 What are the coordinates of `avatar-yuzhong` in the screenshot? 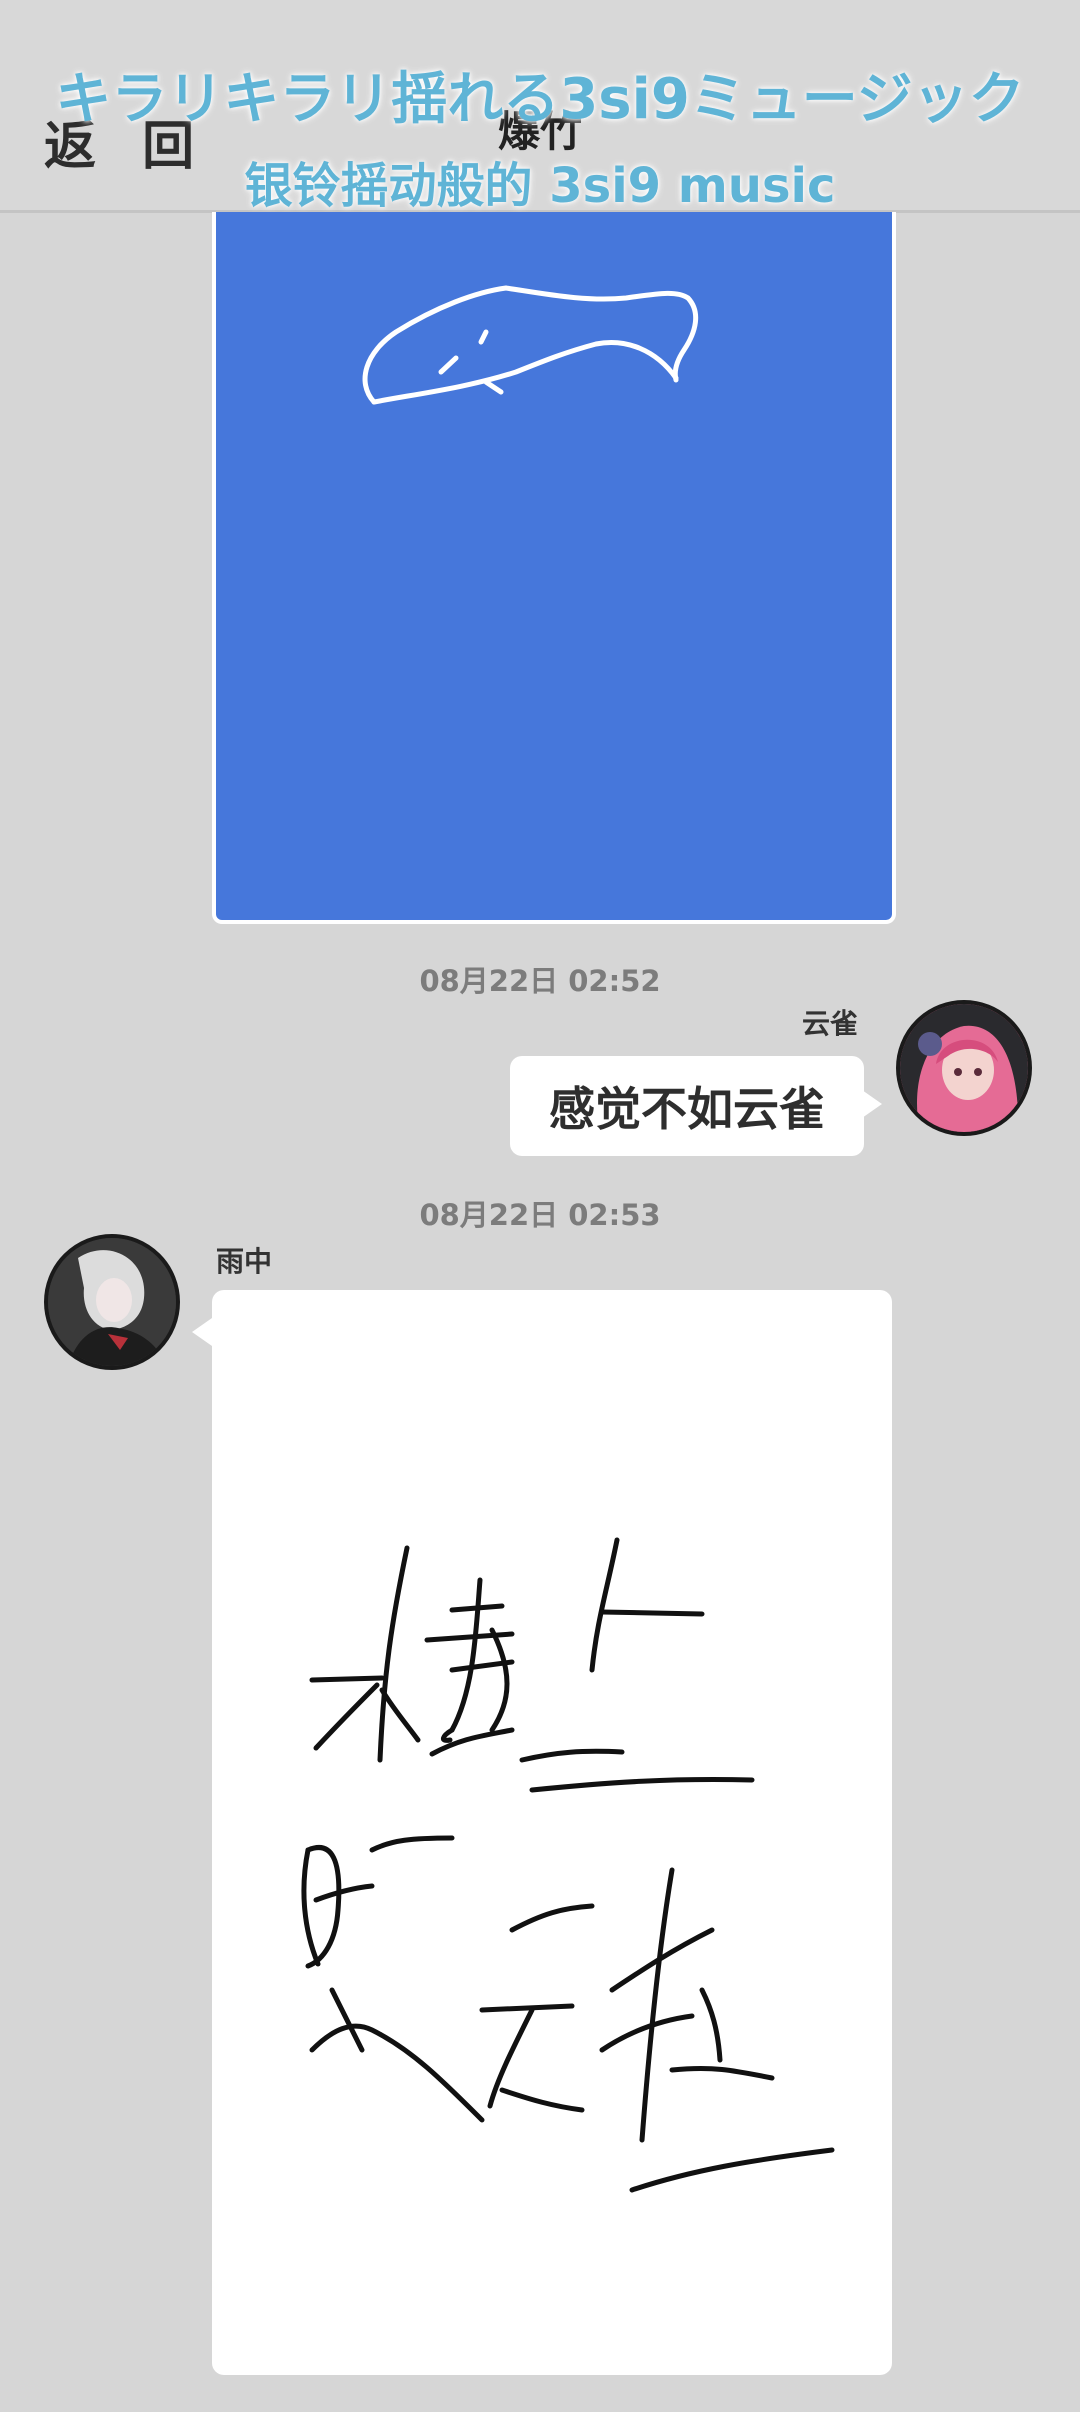 It's located at (112, 1302).